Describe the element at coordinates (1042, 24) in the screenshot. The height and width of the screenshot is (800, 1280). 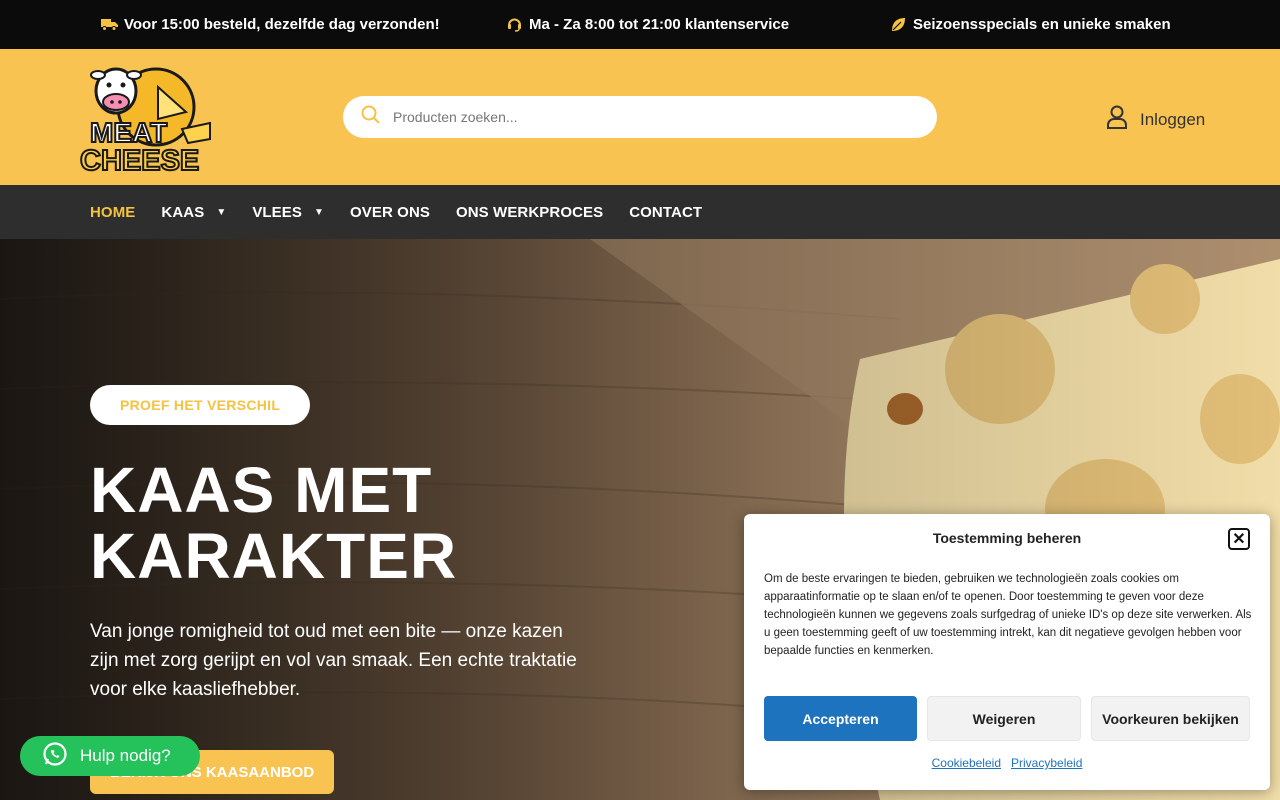
I see `seasonal-info-text: Seizoensspecials en unieke smaken` at that location.